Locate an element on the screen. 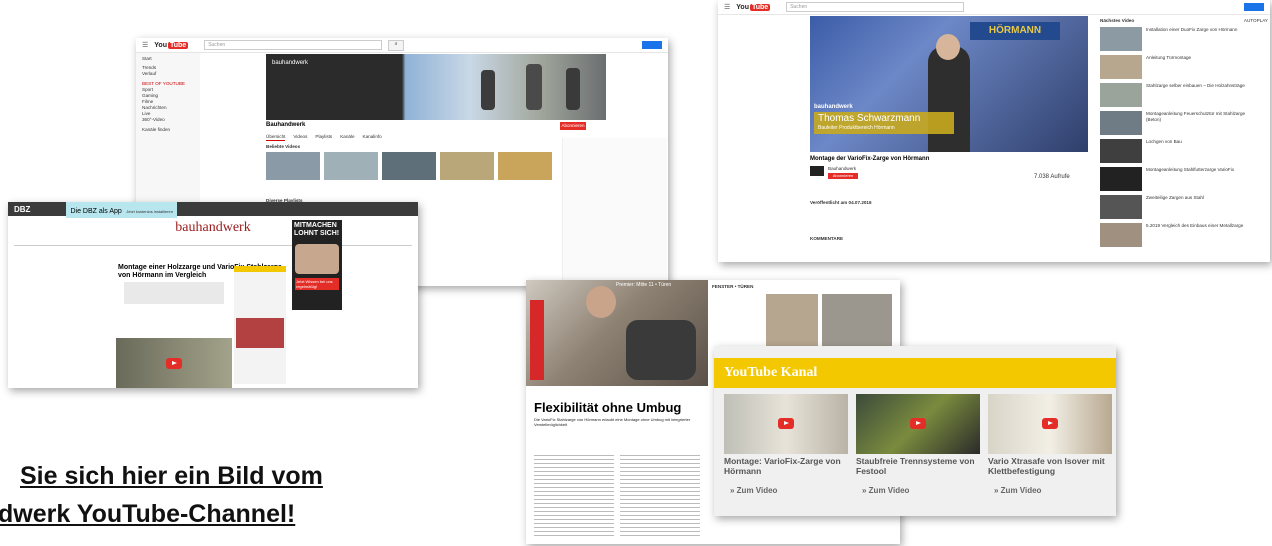 The width and height of the screenshot is (1272, 546). related-video: Lochgen von Bau is located at coordinates (1184, 151).